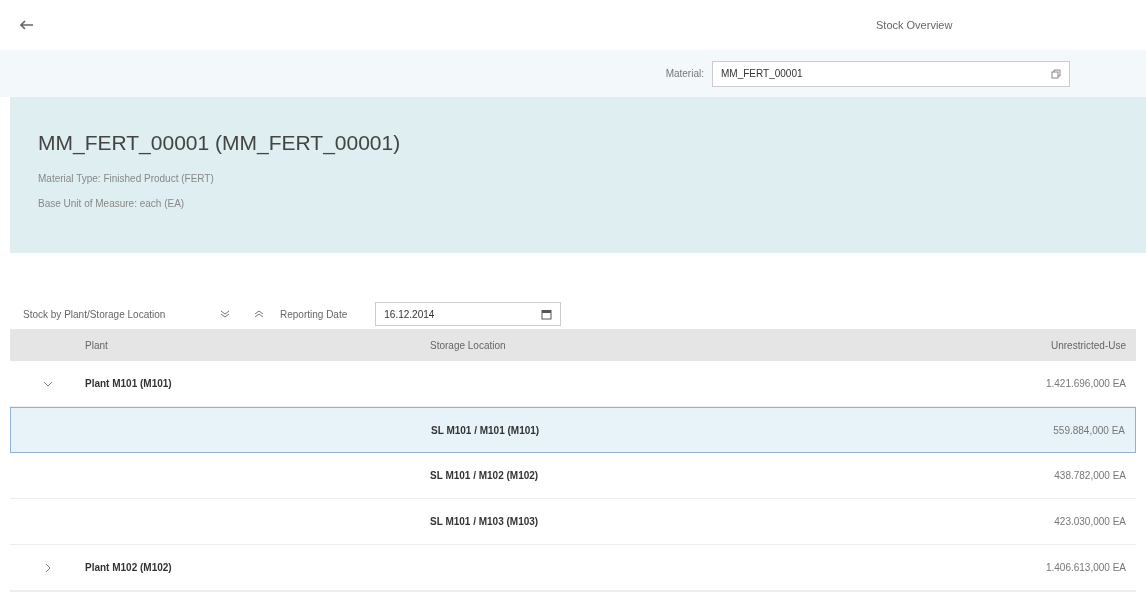 The height and width of the screenshot is (612, 1146). Describe the element at coordinates (112, 203) in the screenshot. I see `attribute-text: Base Unit of Measure: each (EA)` at that location.